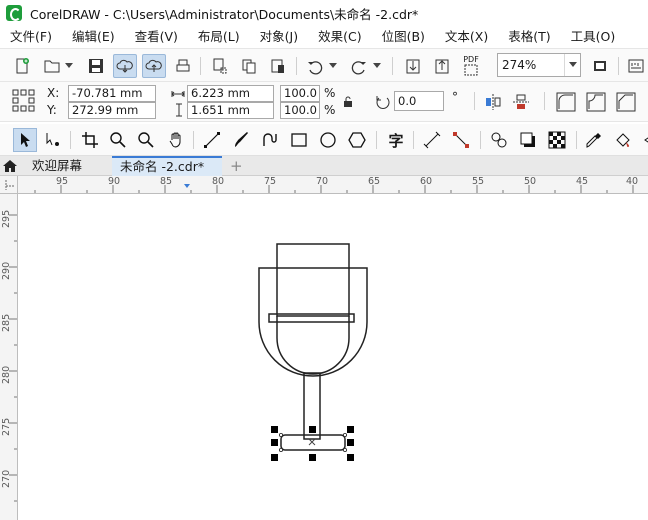 This screenshot has height=520, width=648. I want to click on cloud-import-icon, so click(125, 66).